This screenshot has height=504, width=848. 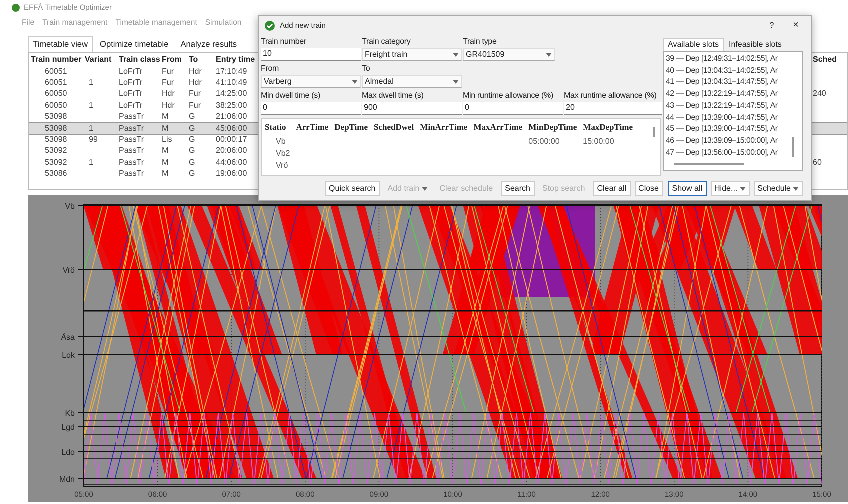 I want to click on input-field: 900, so click(x=412, y=108).